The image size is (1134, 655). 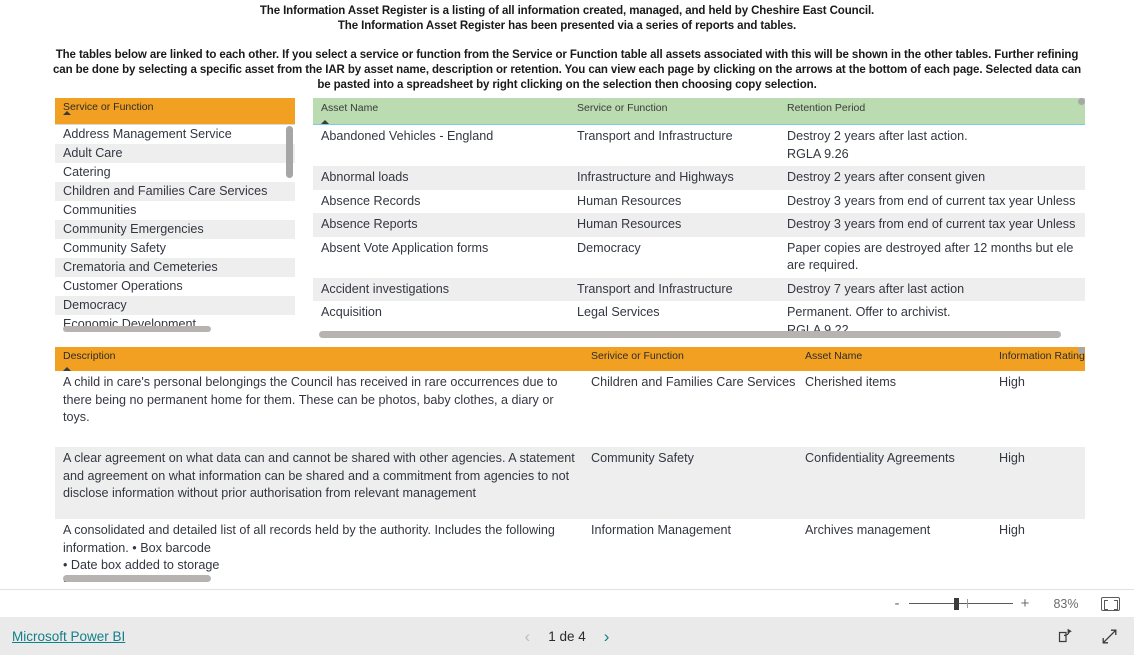 I want to click on table-focus-indicator-icon, so click(x=1081, y=101).